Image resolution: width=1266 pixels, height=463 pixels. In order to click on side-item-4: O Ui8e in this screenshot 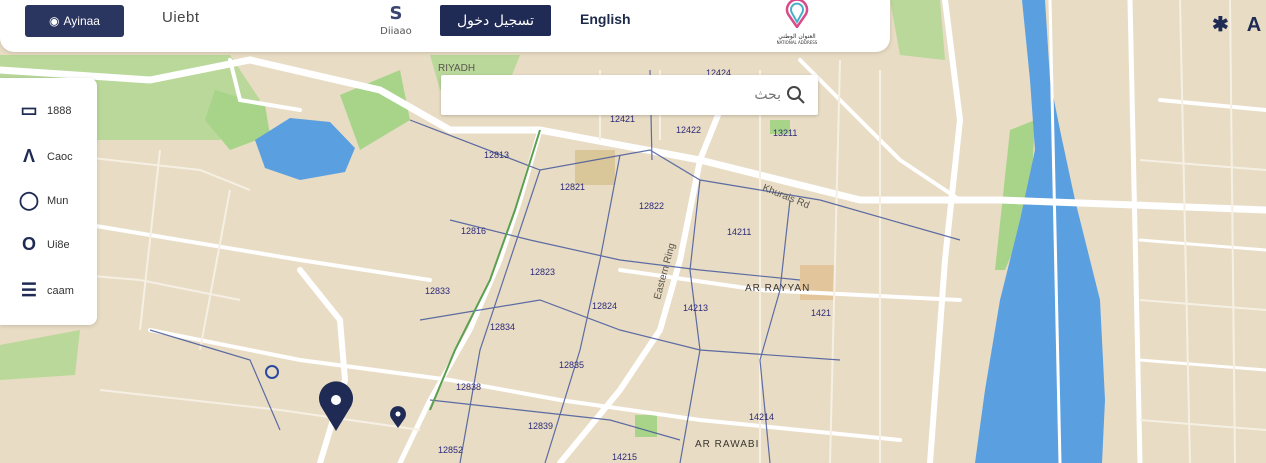, I will do `click(44, 244)`.